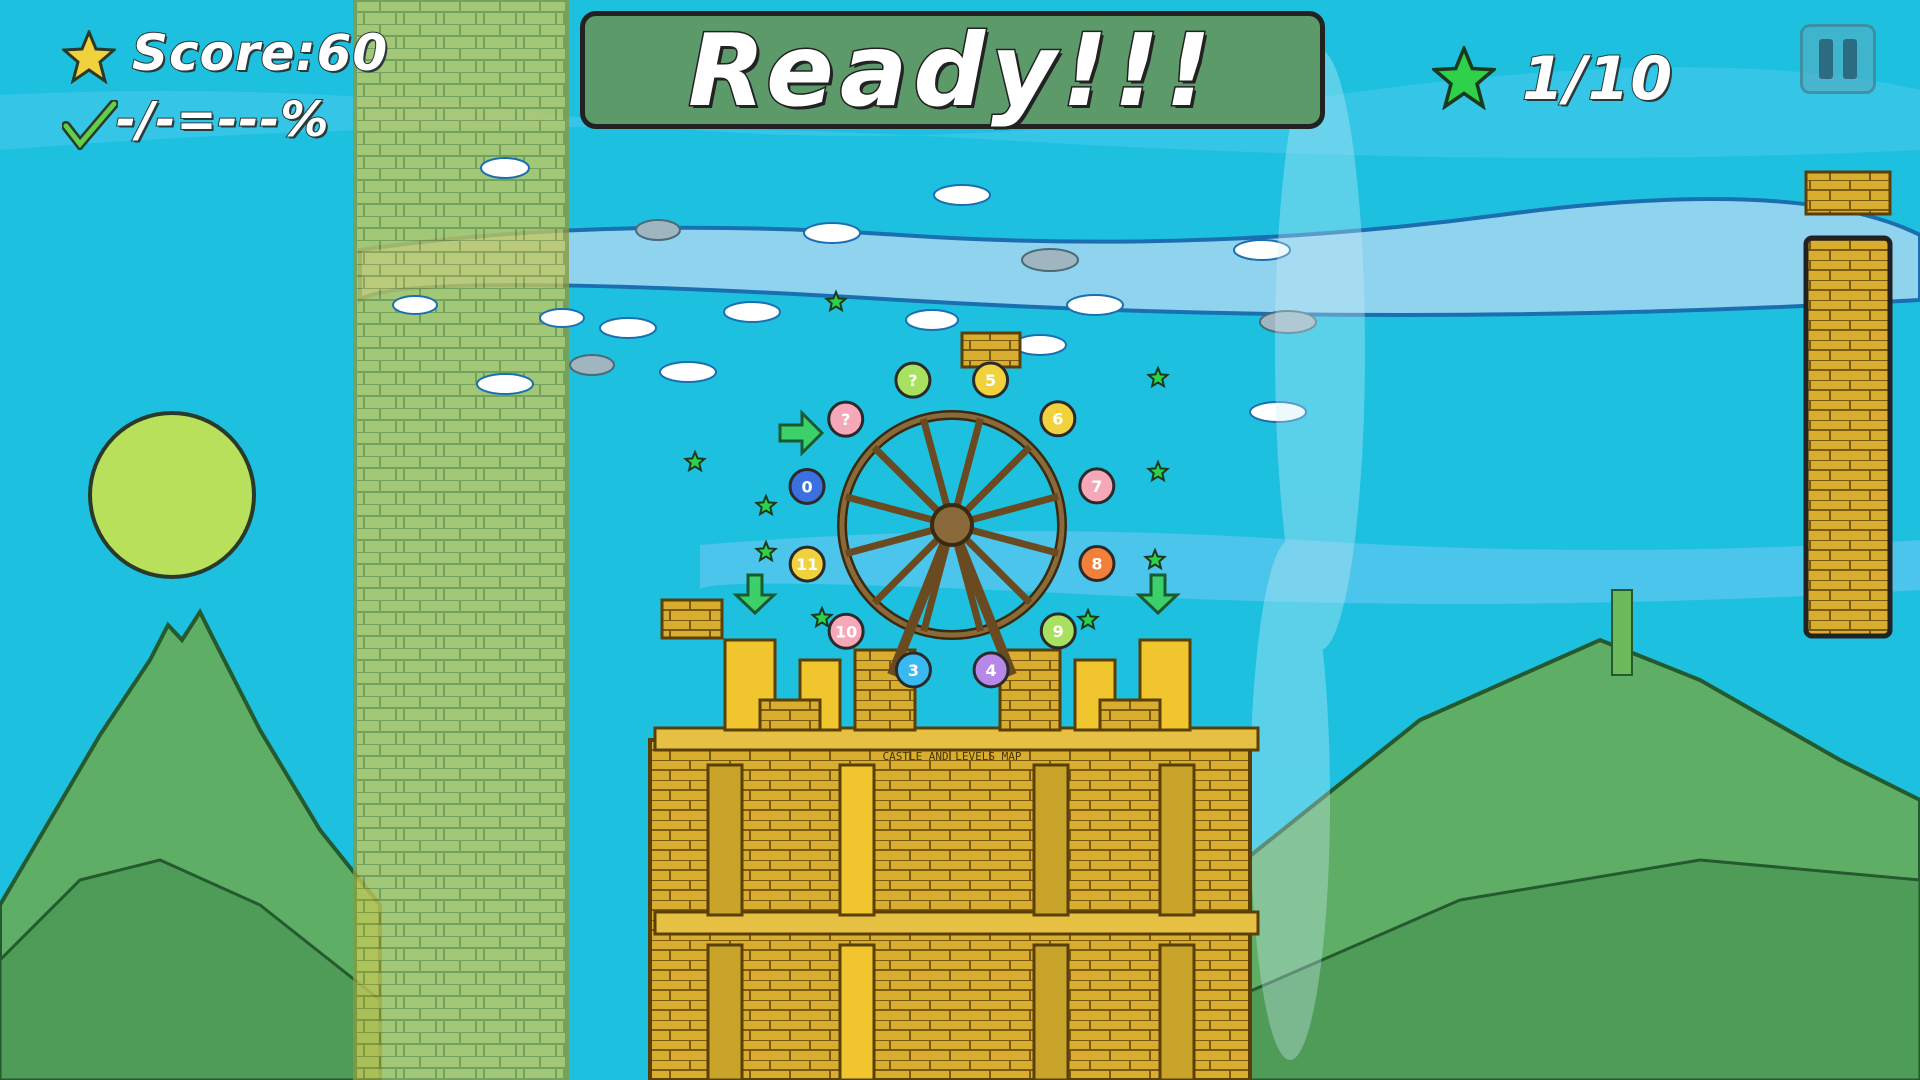 This screenshot has width=1920, height=1080. Describe the element at coordinates (913, 670) in the screenshot. I see `wheel-gondola-number: 3` at that location.